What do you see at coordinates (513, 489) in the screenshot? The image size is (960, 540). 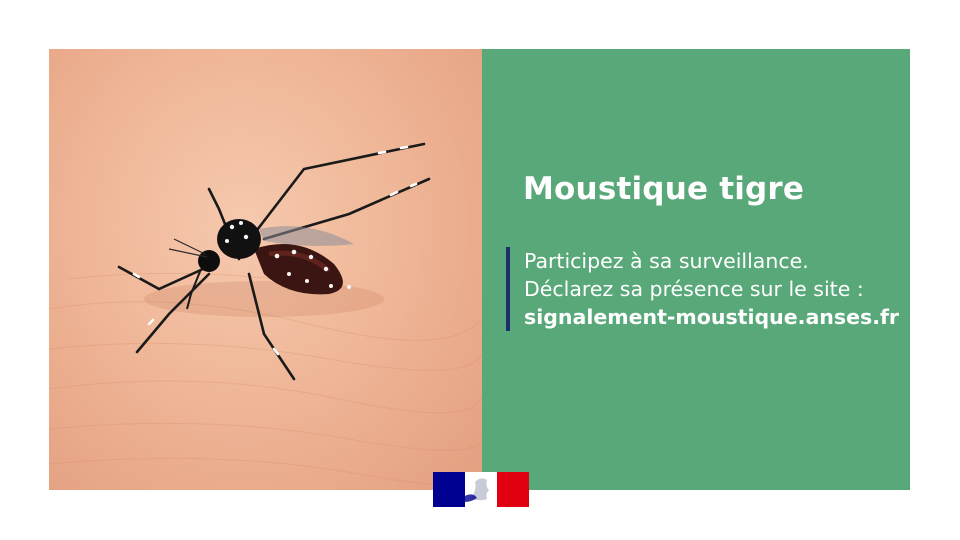 I see `flag-red-band` at bounding box center [513, 489].